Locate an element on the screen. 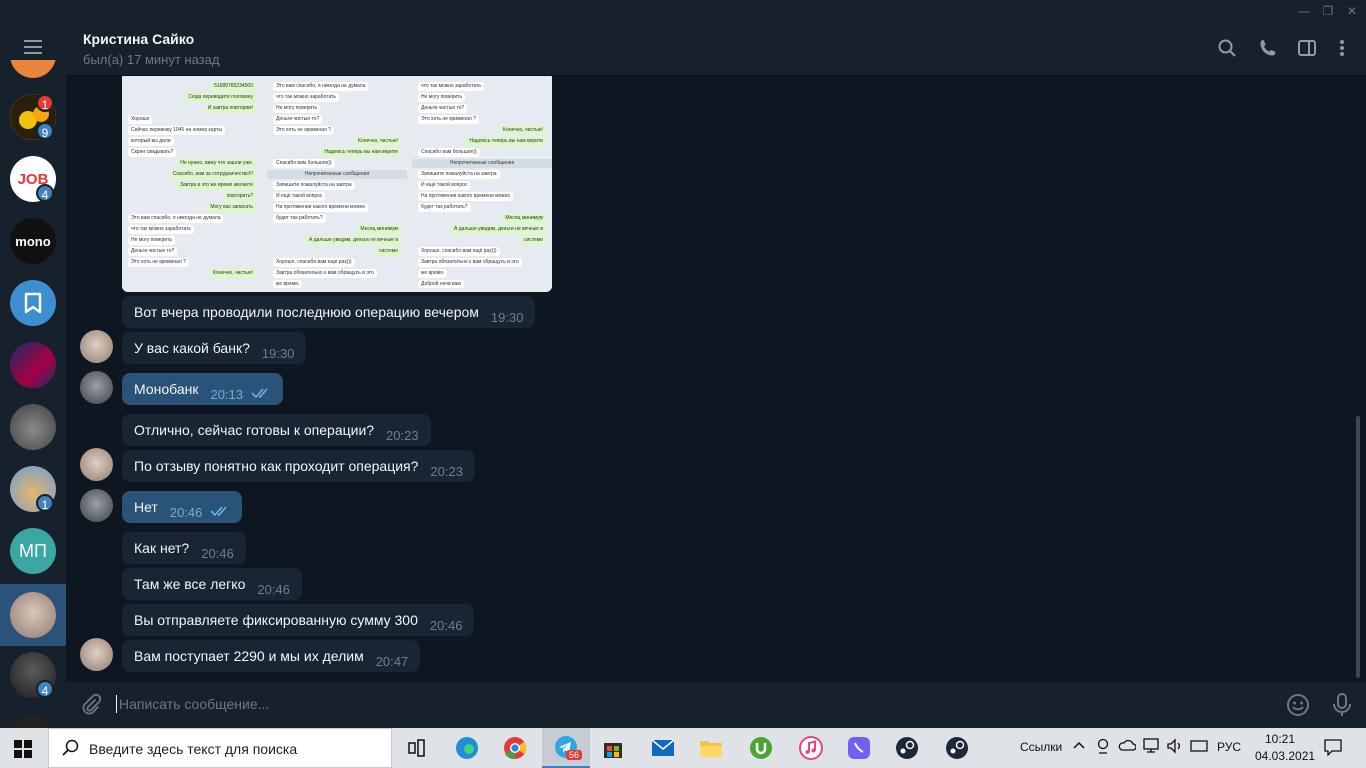 The width and height of the screenshot is (1366, 768). scrollbar is located at coordinates (1358, 547).